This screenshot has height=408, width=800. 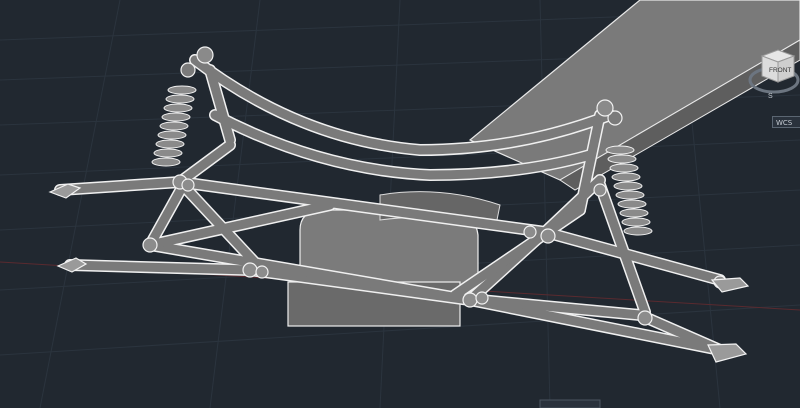 What do you see at coordinates (780, 70) in the screenshot?
I see `viewcube-face-label: FRONT` at bounding box center [780, 70].